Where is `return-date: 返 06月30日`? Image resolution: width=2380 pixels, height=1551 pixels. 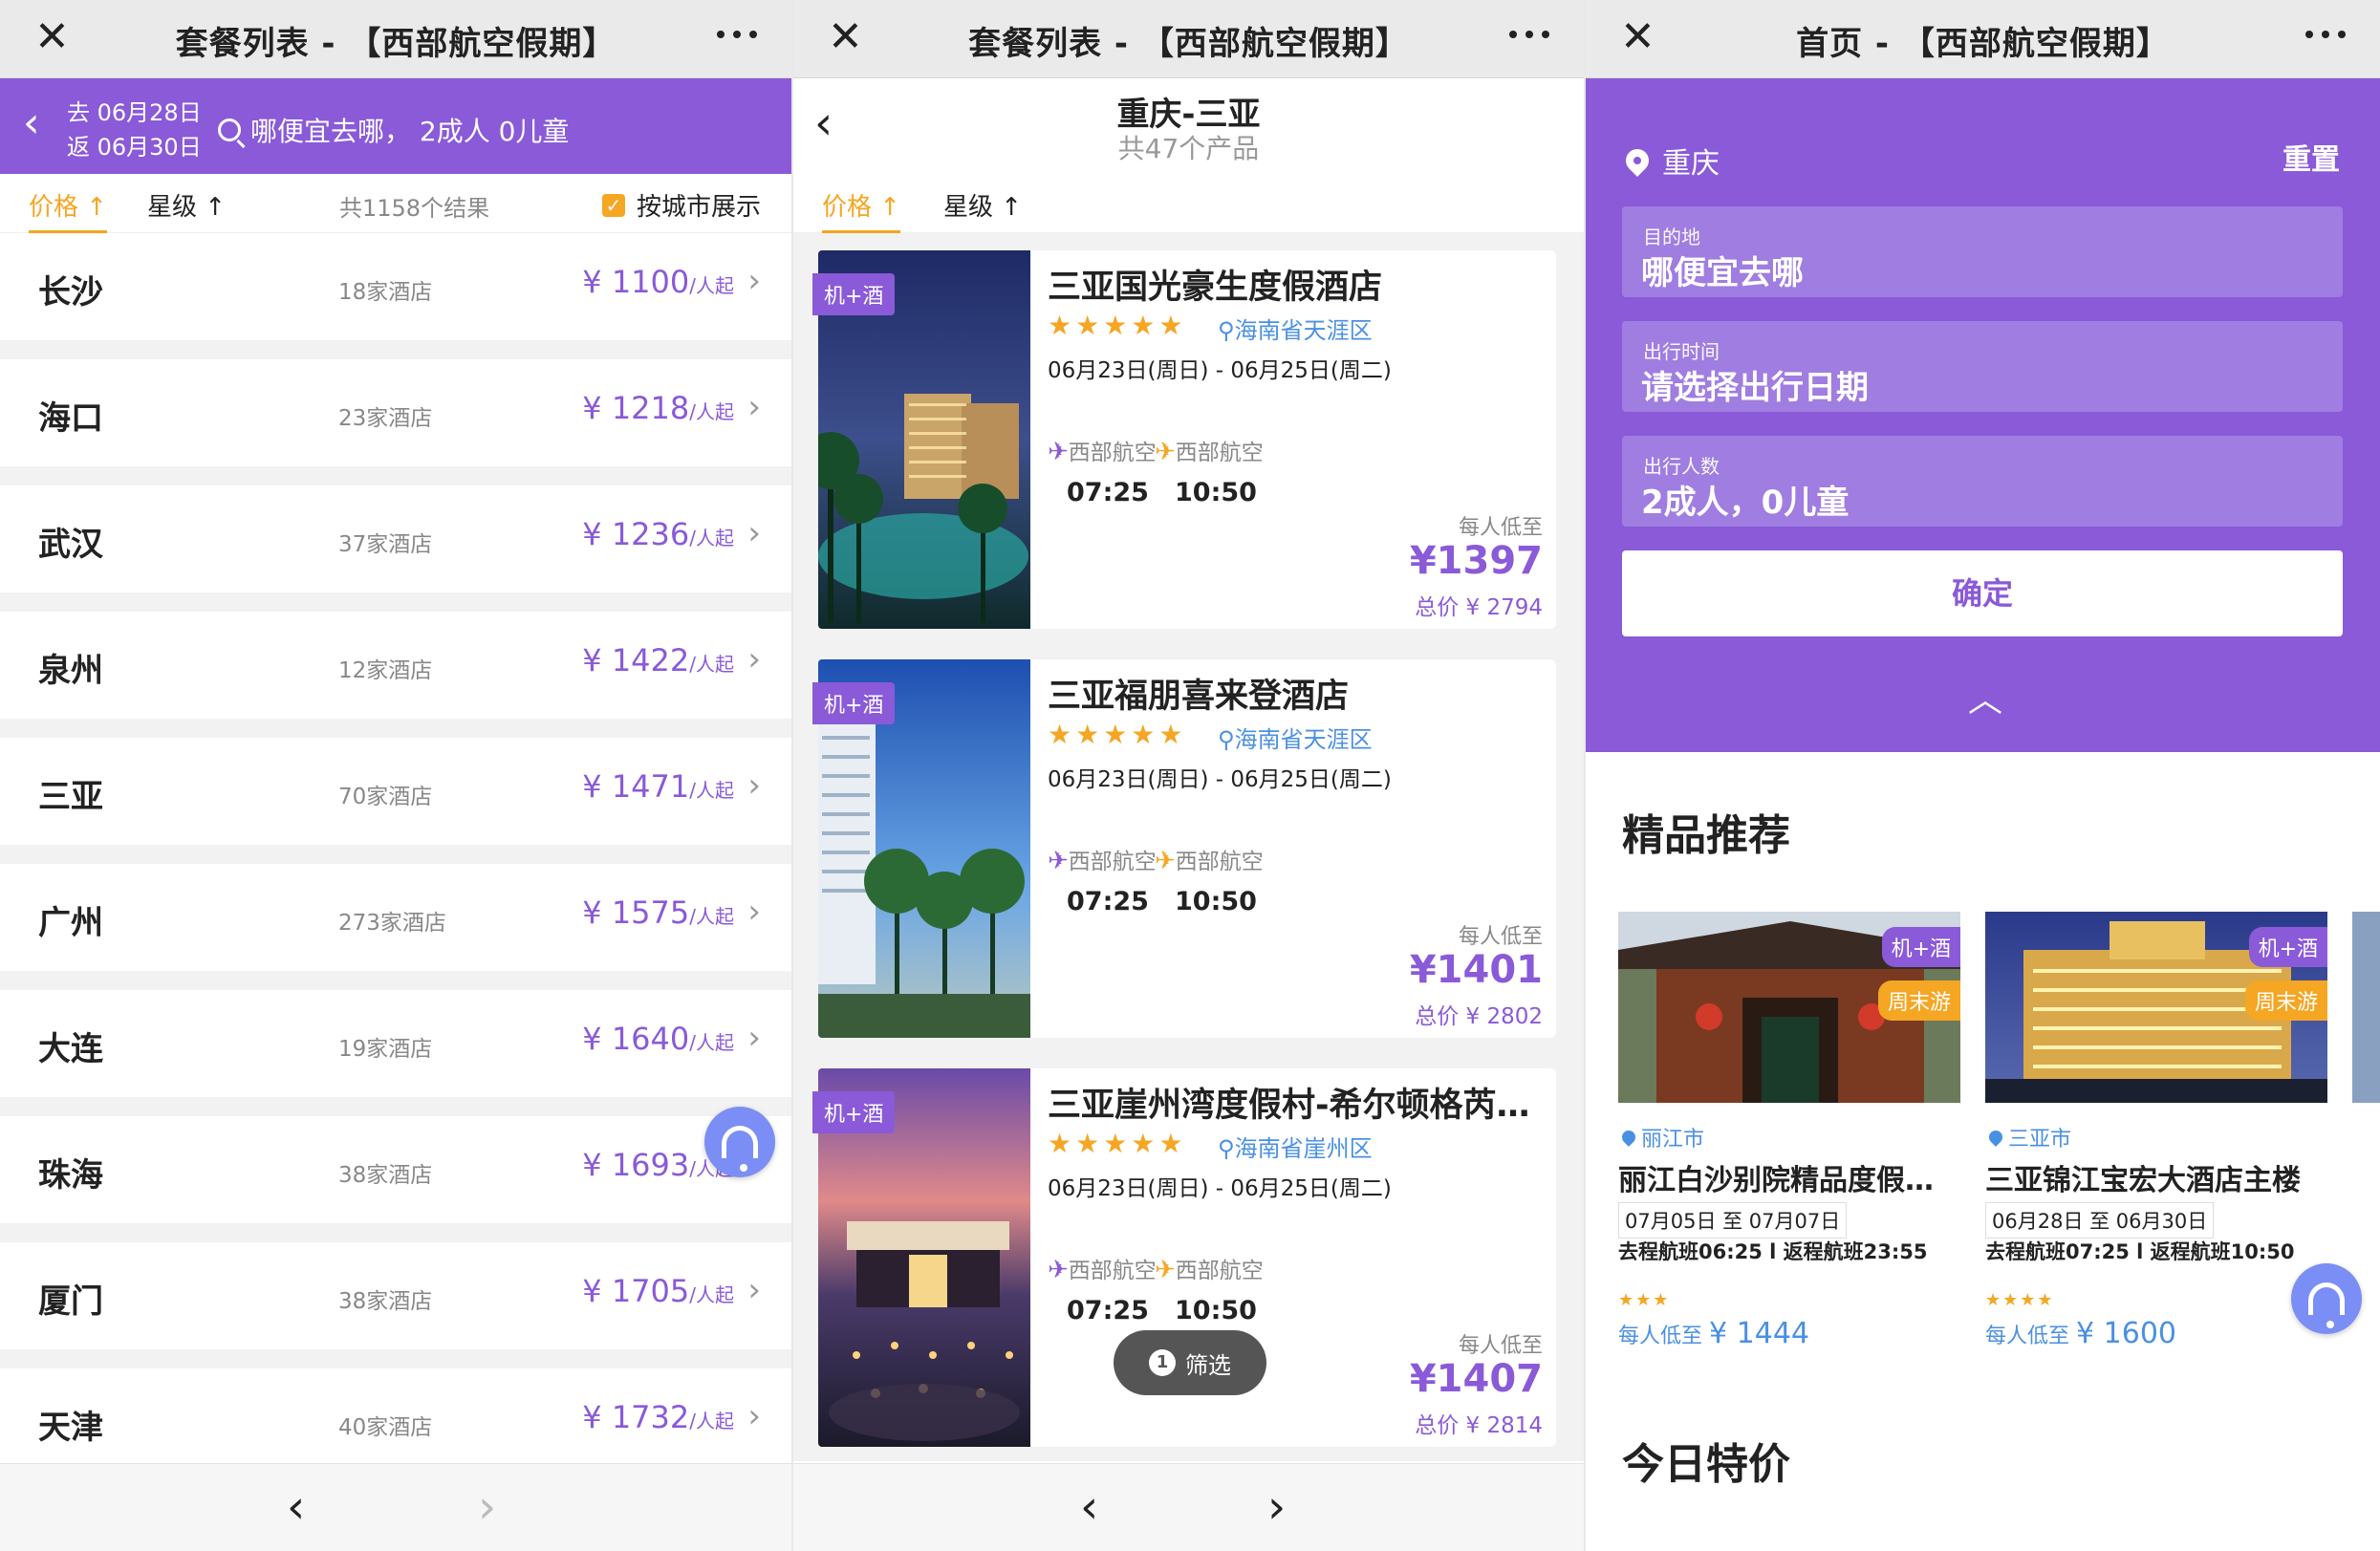
return-date: 返 06月30日 is located at coordinates (135, 147).